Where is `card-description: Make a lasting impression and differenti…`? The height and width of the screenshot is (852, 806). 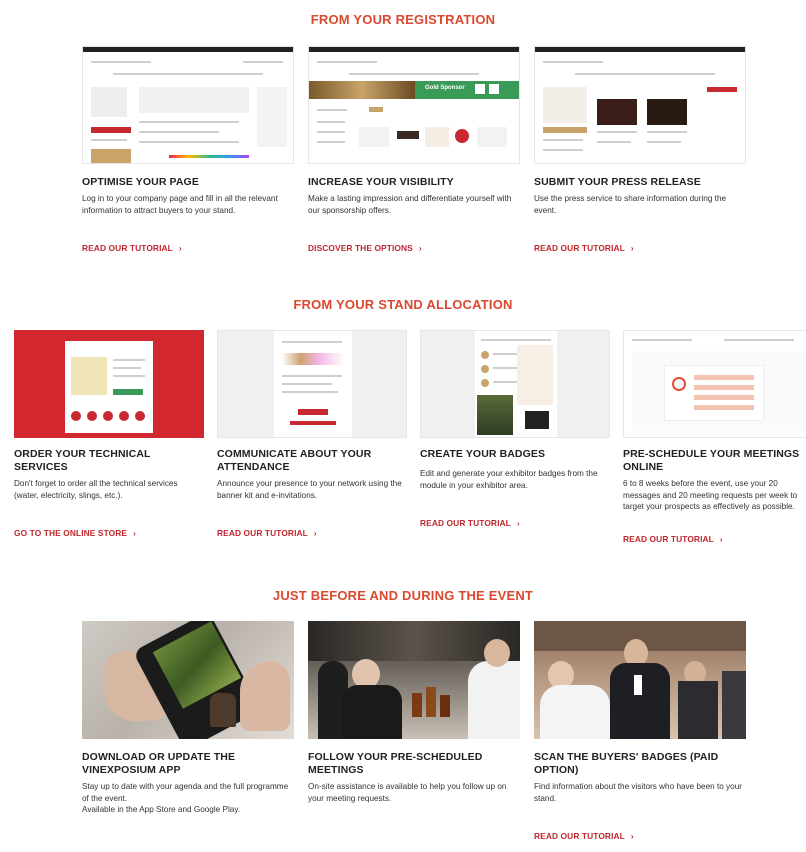 card-description: Make a lasting impression and differenti… is located at coordinates (410, 204).